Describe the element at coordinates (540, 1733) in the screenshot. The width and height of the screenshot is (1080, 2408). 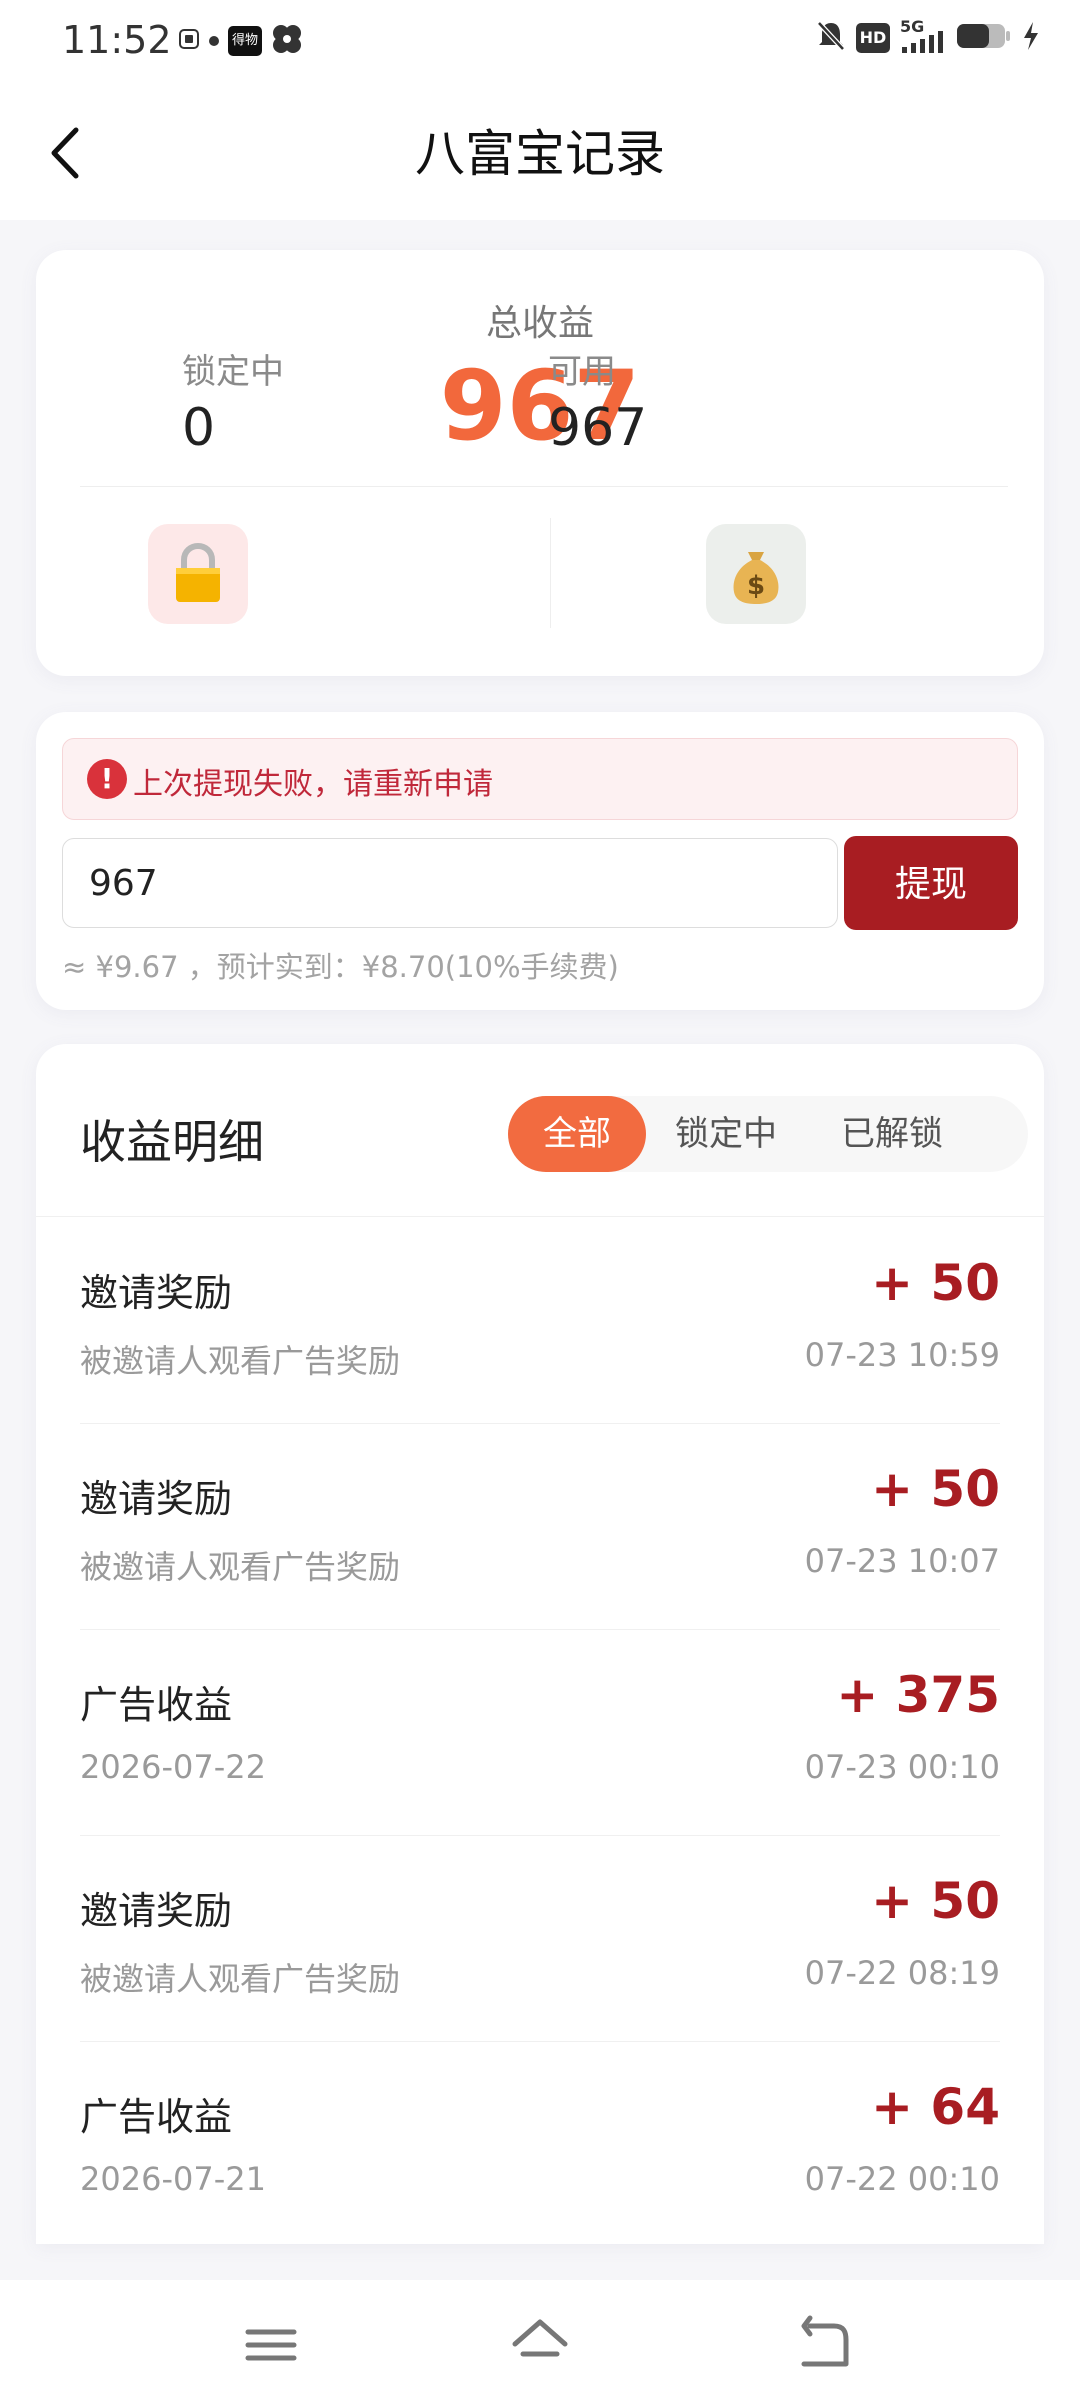
I see `list-item: 广告收益 2026-07-22 + 375 07-23 00:10` at that location.